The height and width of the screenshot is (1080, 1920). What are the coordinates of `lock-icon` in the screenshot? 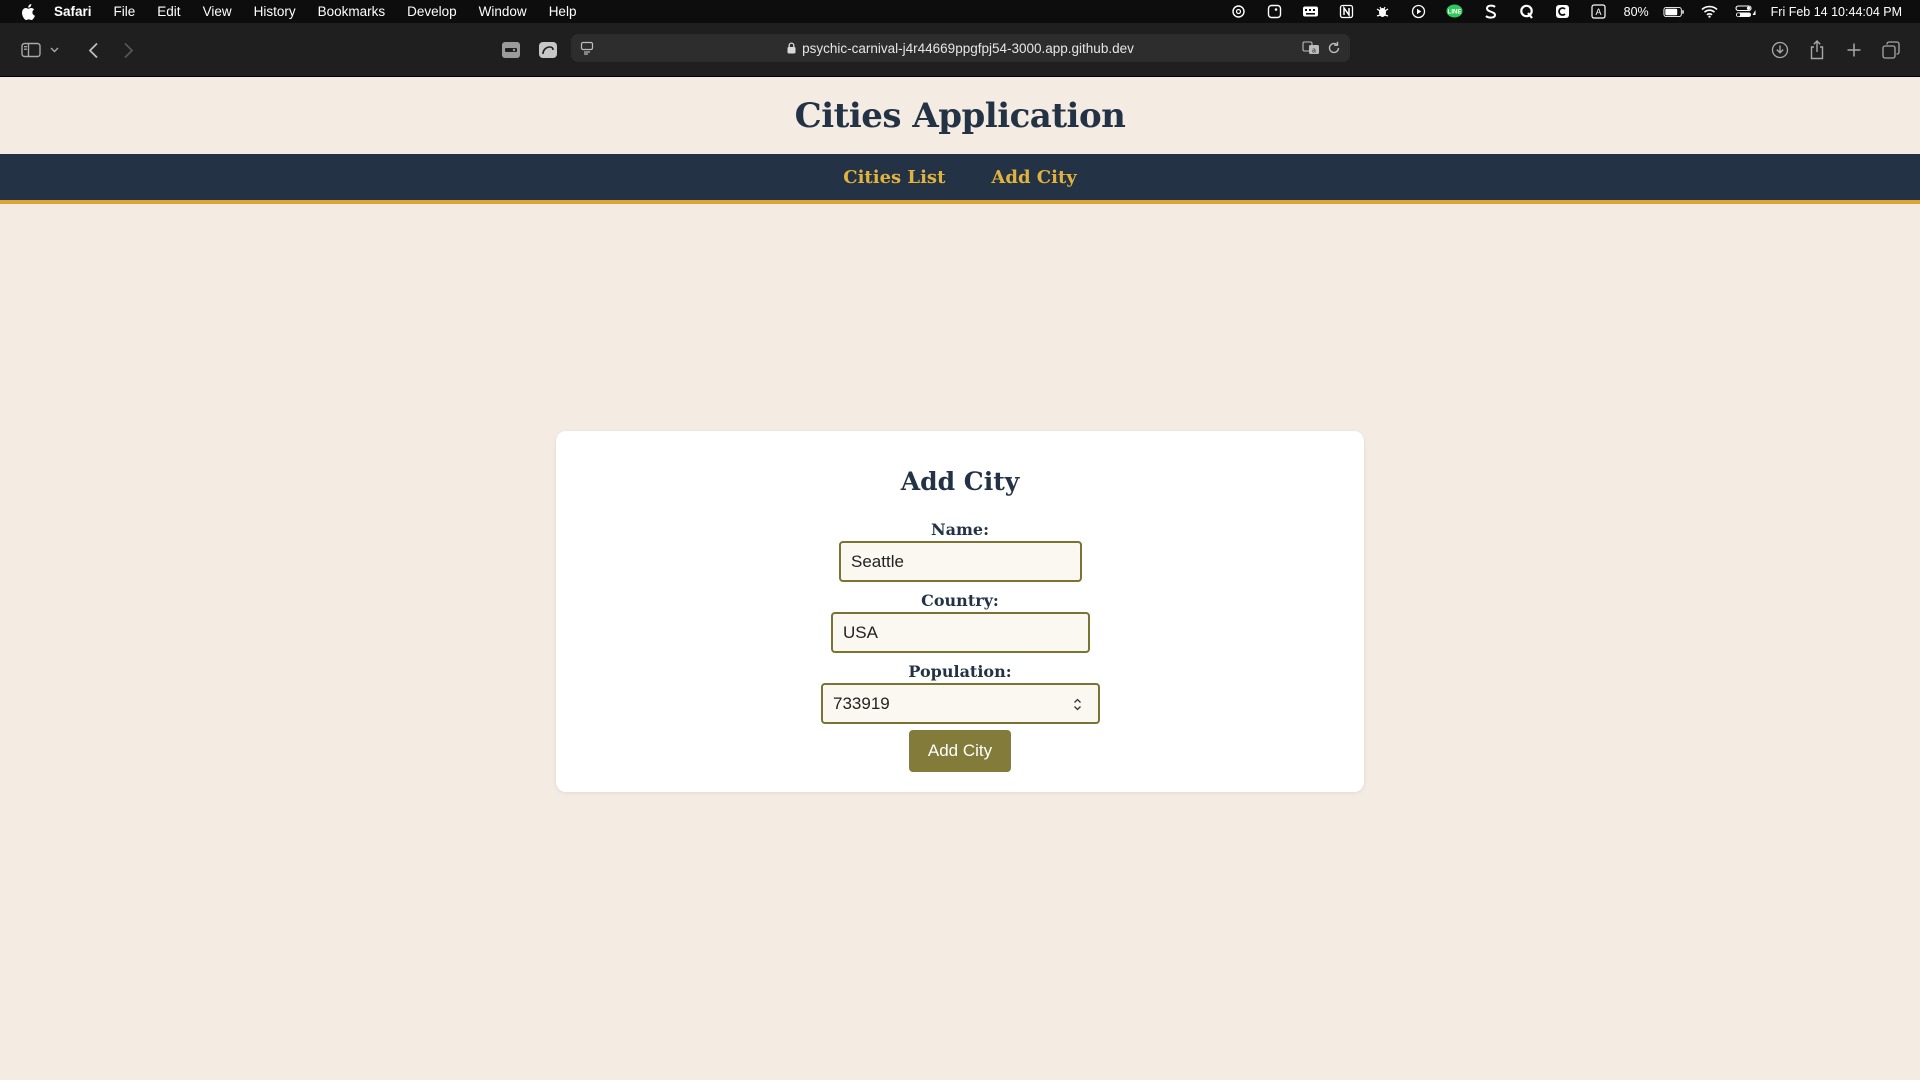 It's located at (791, 48).